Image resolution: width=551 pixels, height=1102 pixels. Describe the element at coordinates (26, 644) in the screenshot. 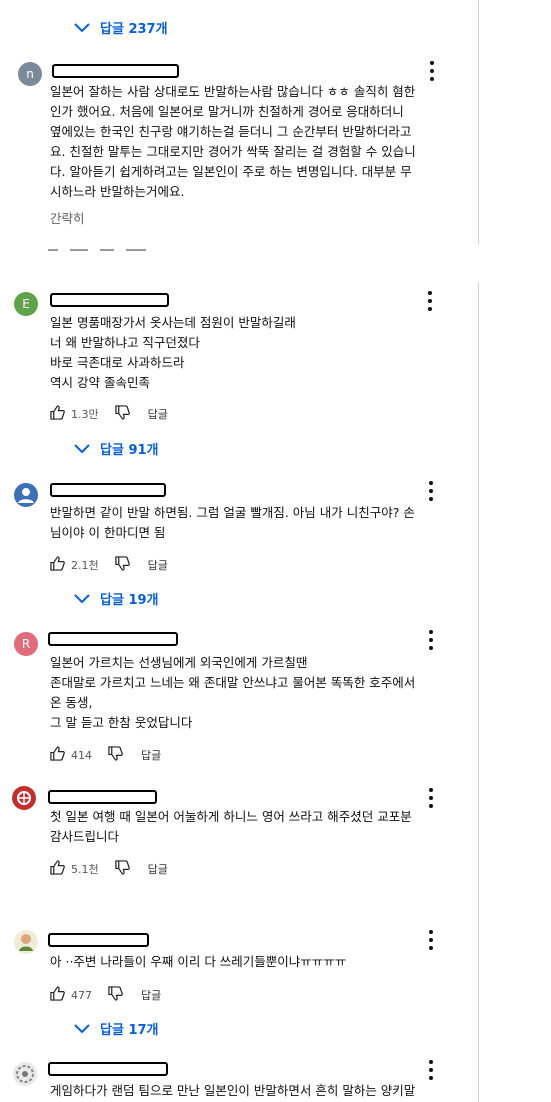

I see `avatar: R` at that location.